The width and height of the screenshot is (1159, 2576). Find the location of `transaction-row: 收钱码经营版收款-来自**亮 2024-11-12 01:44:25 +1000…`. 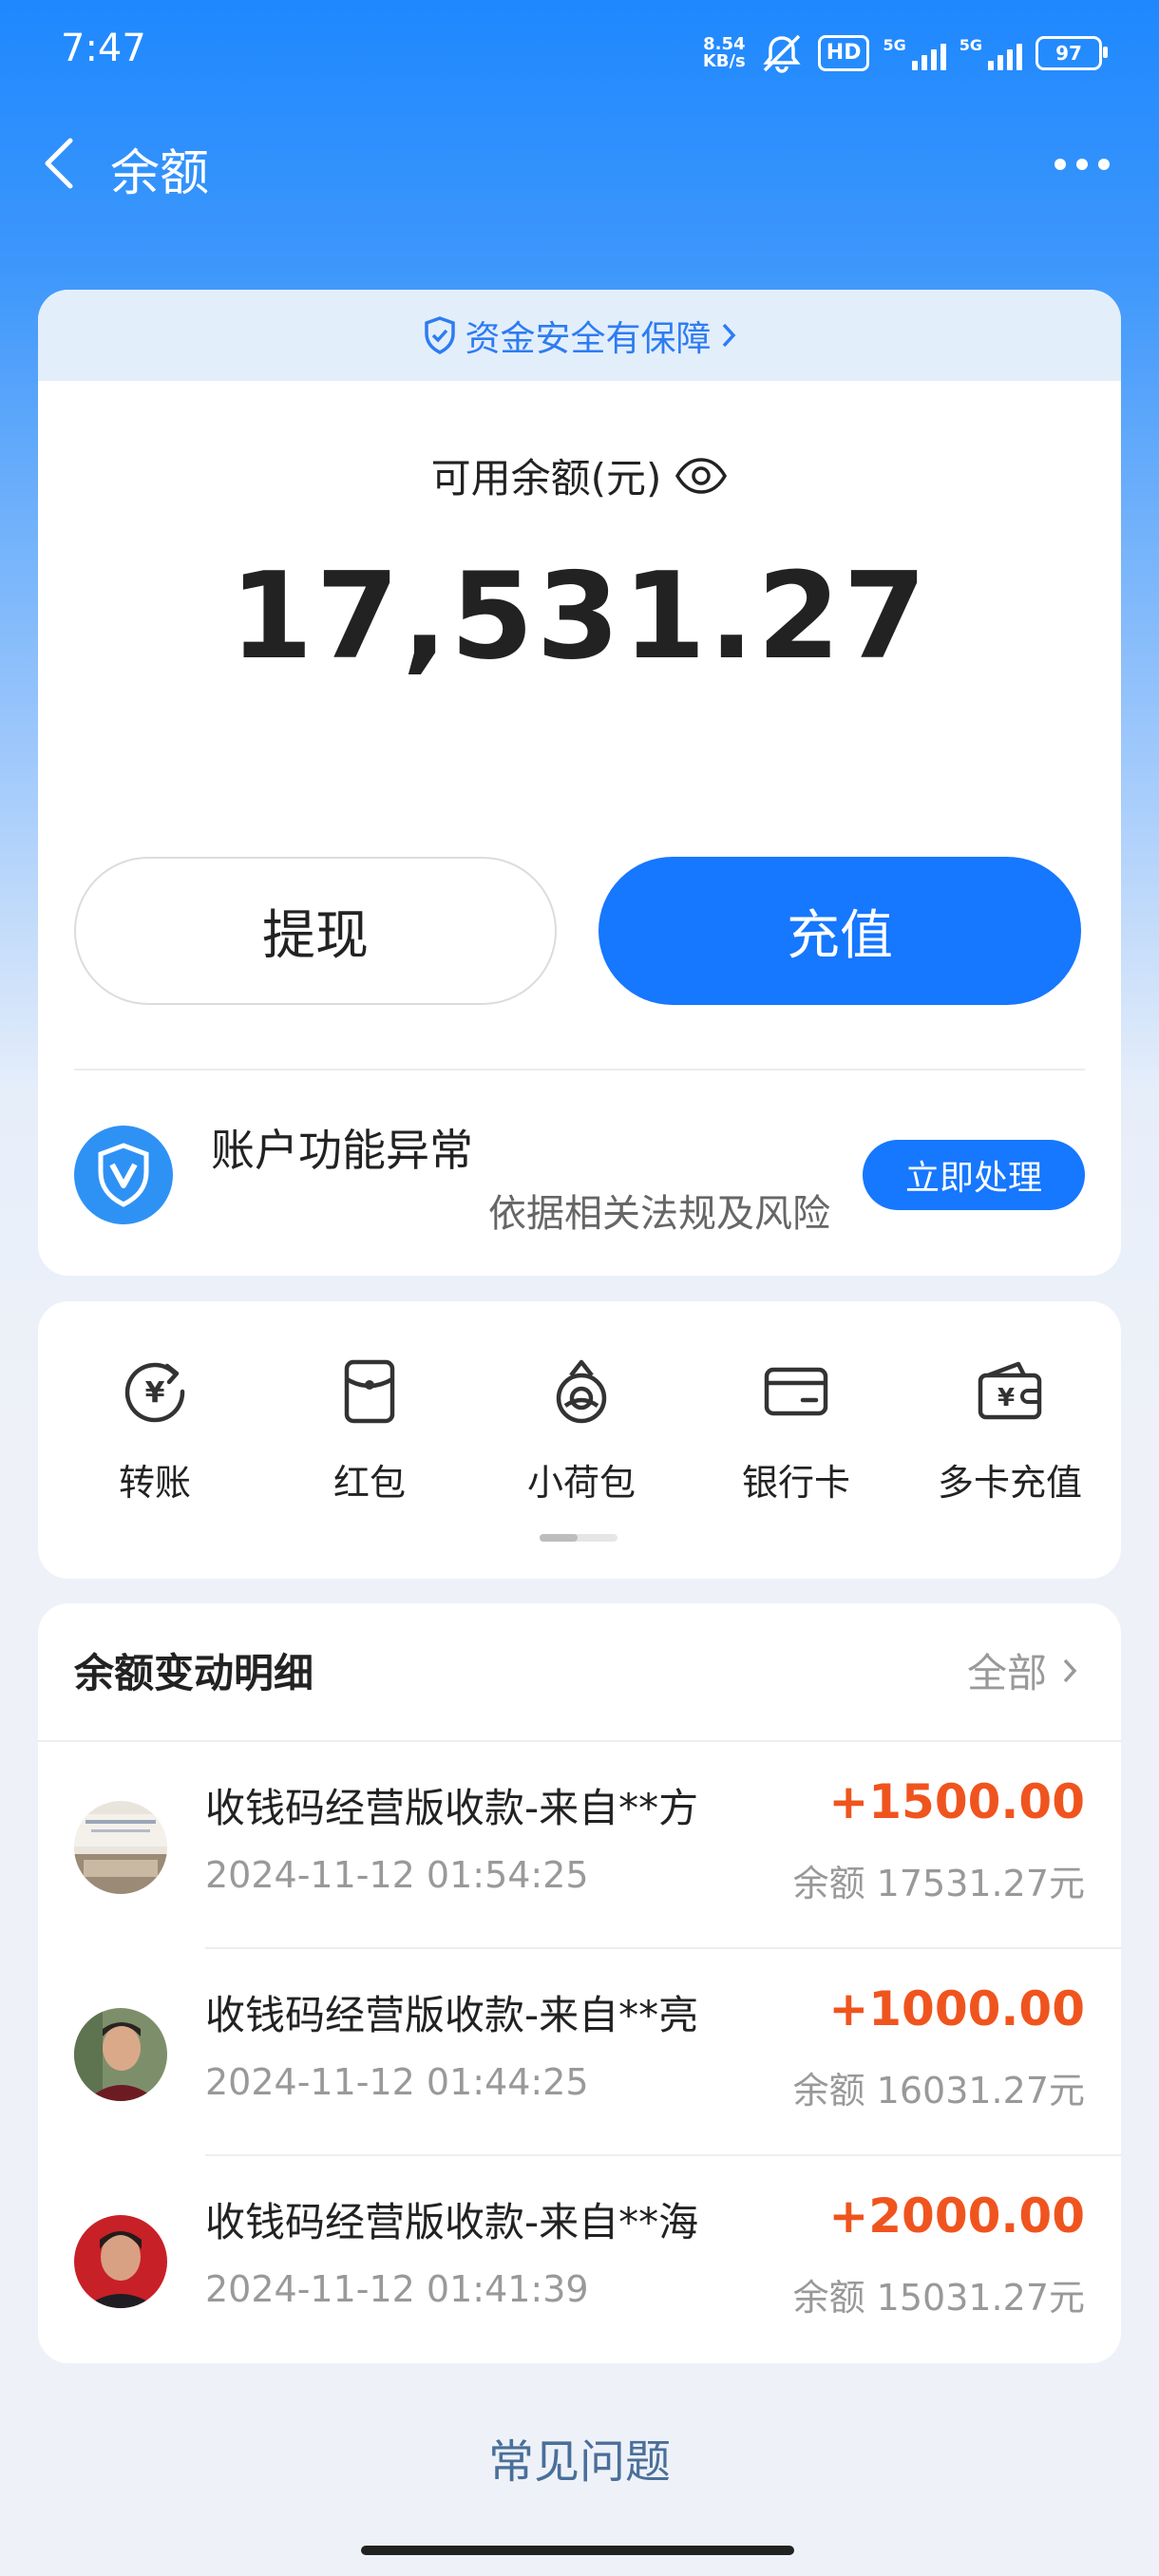

transaction-row: 收钱码经营版收款-来自**亮 2024-11-12 01:44:25 +1000… is located at coordinates (579, 2052).